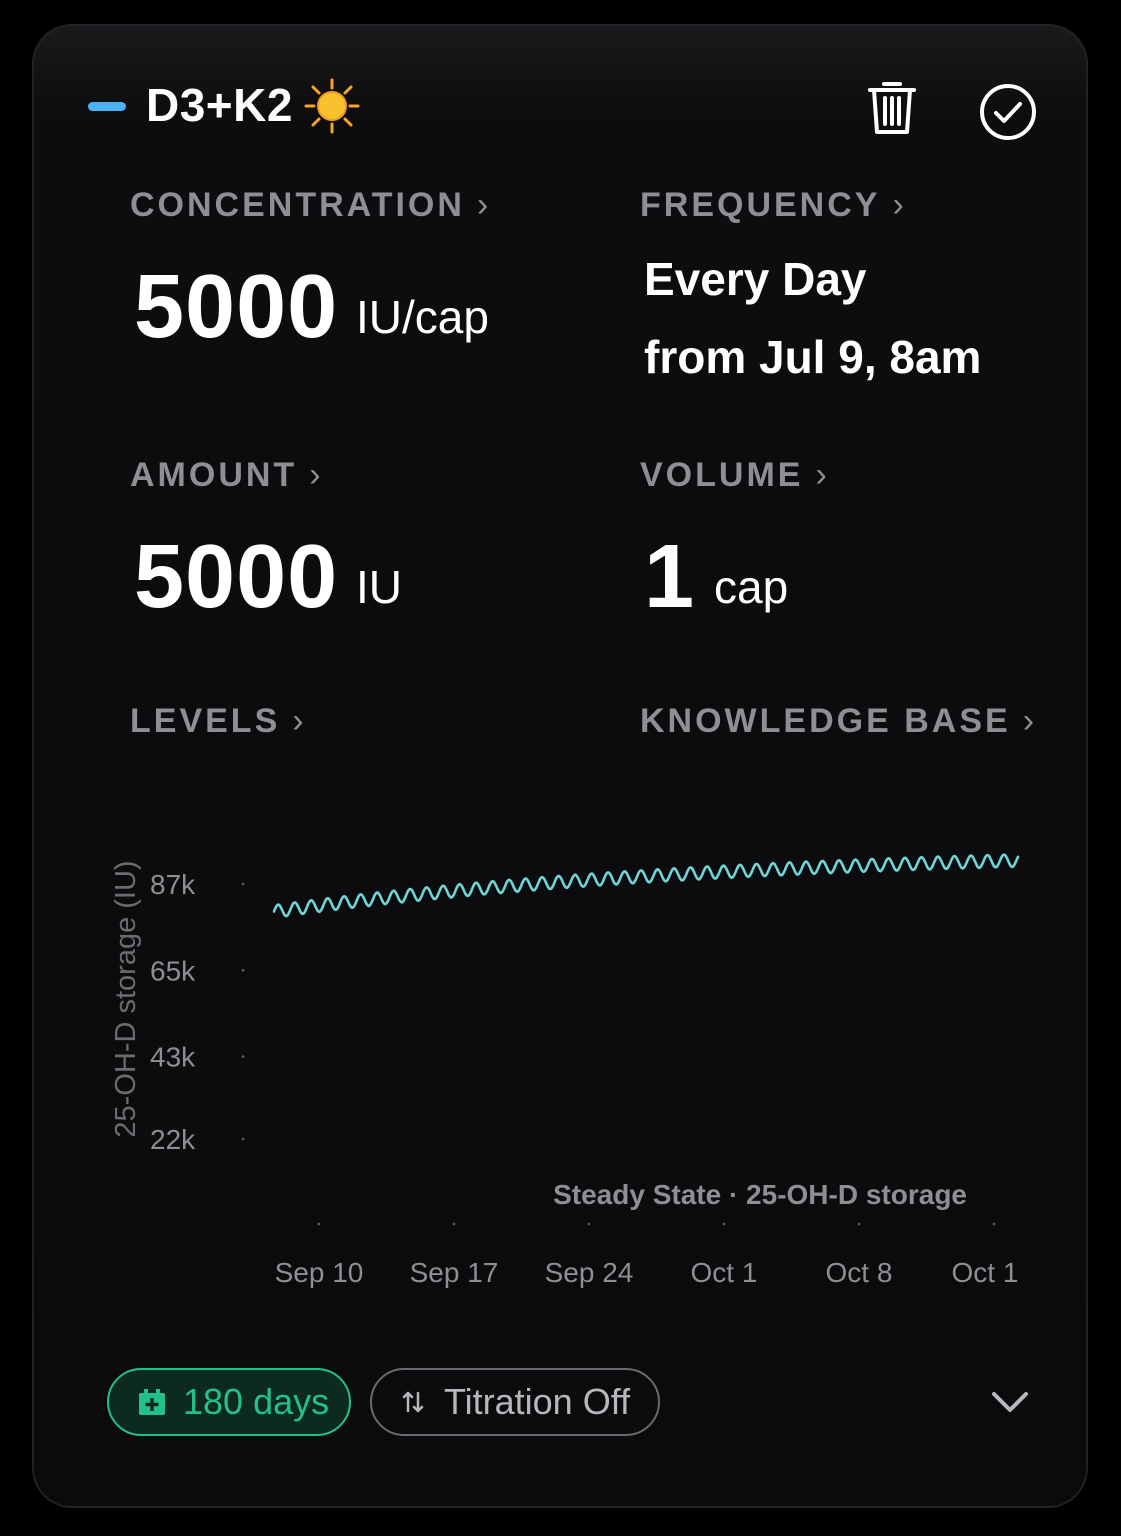  Describe the element at coordinates (859, 1272) in the screenshot. I see `x-tick-label: Oct 8` at that location.